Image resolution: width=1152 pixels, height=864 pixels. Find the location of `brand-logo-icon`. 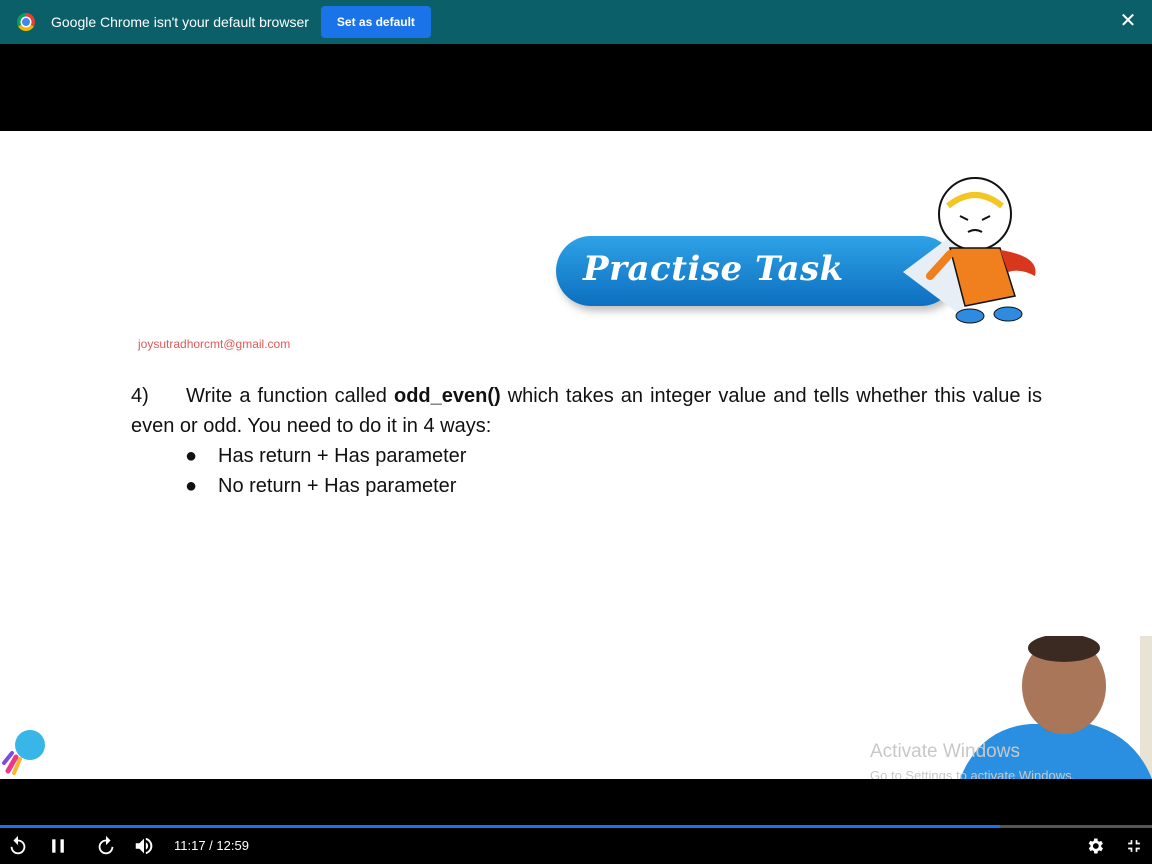

brand-logo-icon is located at coordinates (23, 752).